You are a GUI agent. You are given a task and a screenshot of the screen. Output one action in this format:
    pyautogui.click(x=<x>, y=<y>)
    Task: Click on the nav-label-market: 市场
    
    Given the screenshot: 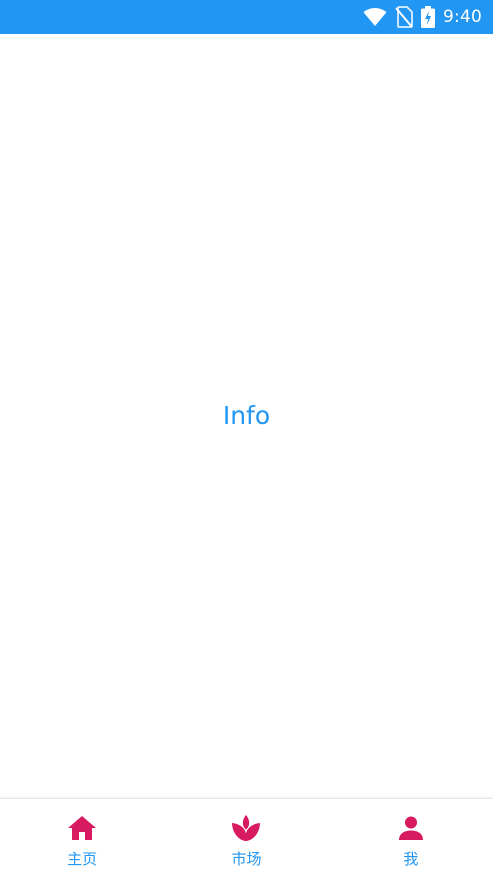 What is the action you would take?
    pyautogui.click(x=246, y=859)
    